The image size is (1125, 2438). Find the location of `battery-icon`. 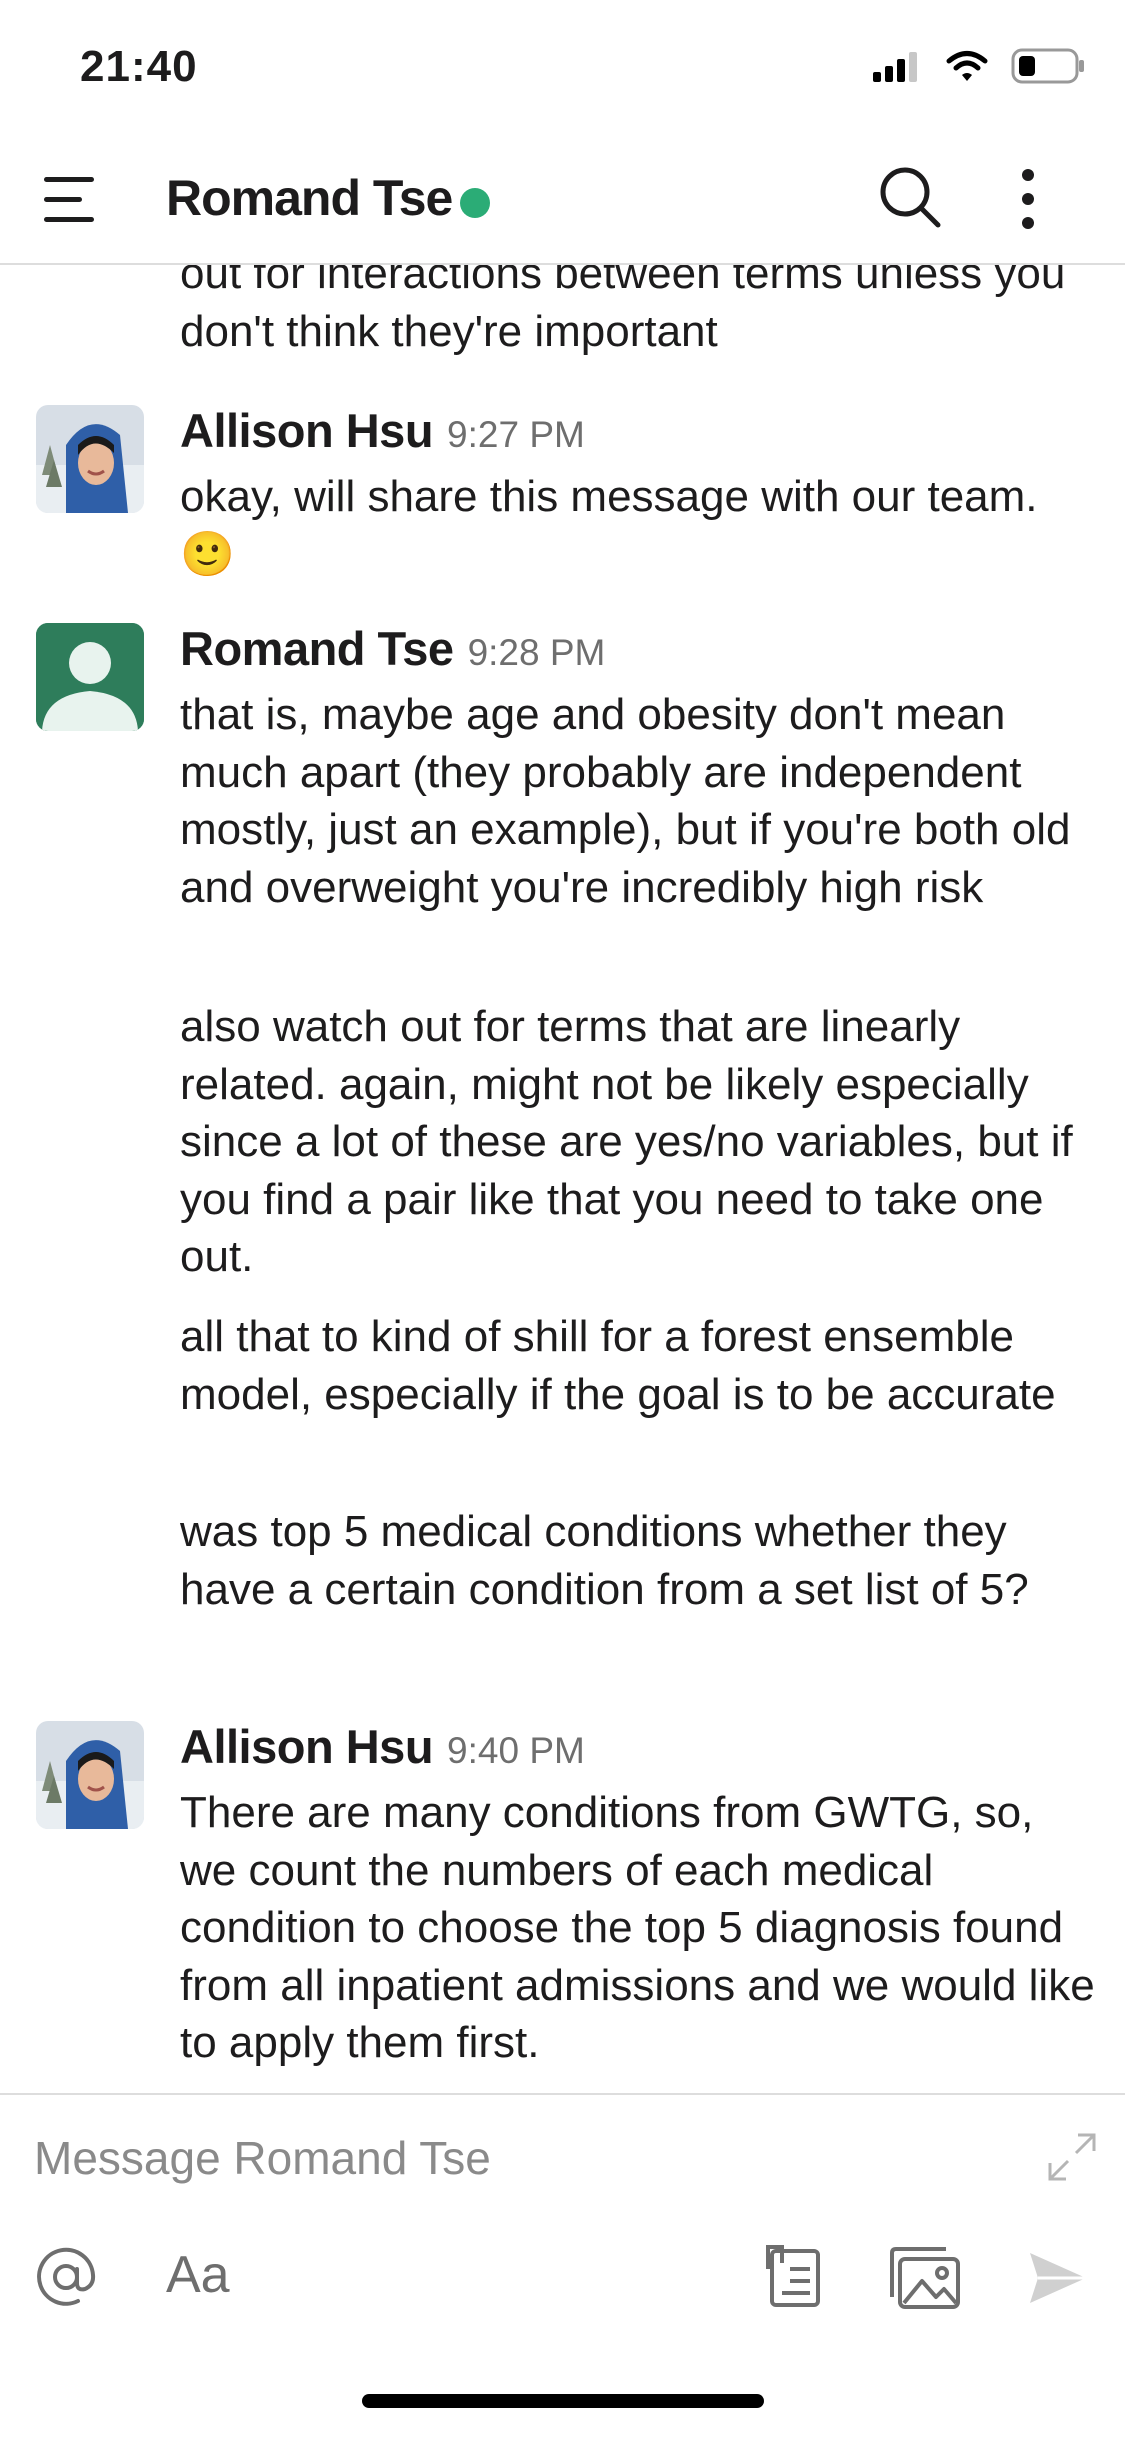

battery-icon is located at coordinates (1047, 66).